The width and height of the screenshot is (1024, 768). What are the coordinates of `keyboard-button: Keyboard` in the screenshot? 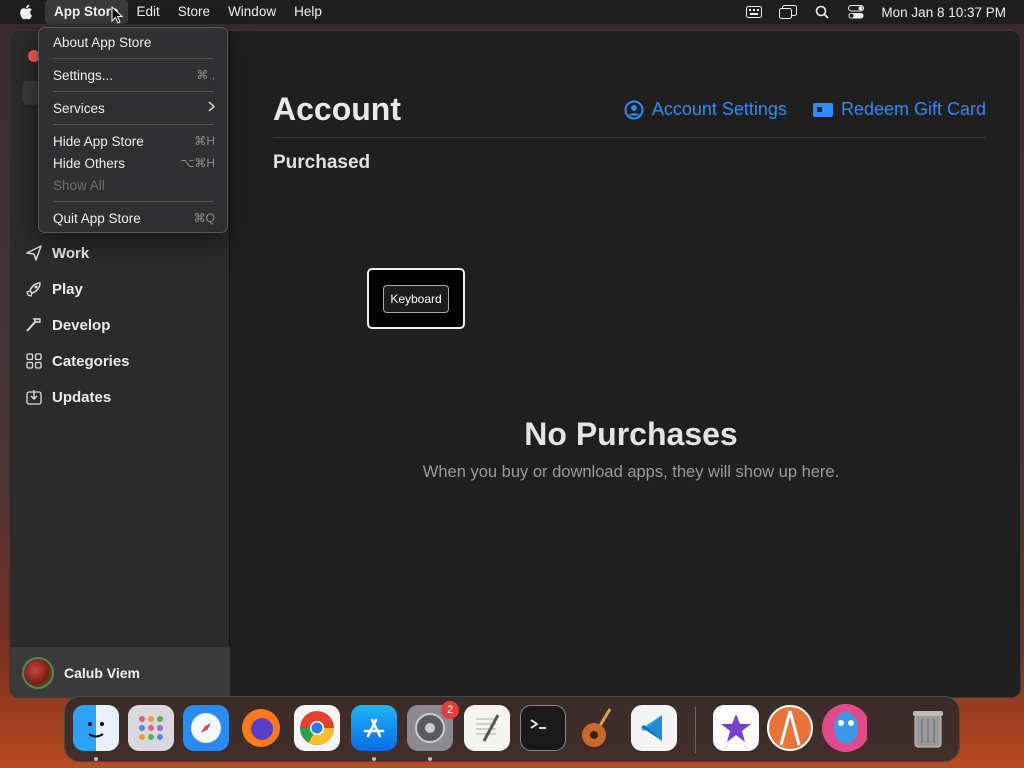 It's located at (416, 298).